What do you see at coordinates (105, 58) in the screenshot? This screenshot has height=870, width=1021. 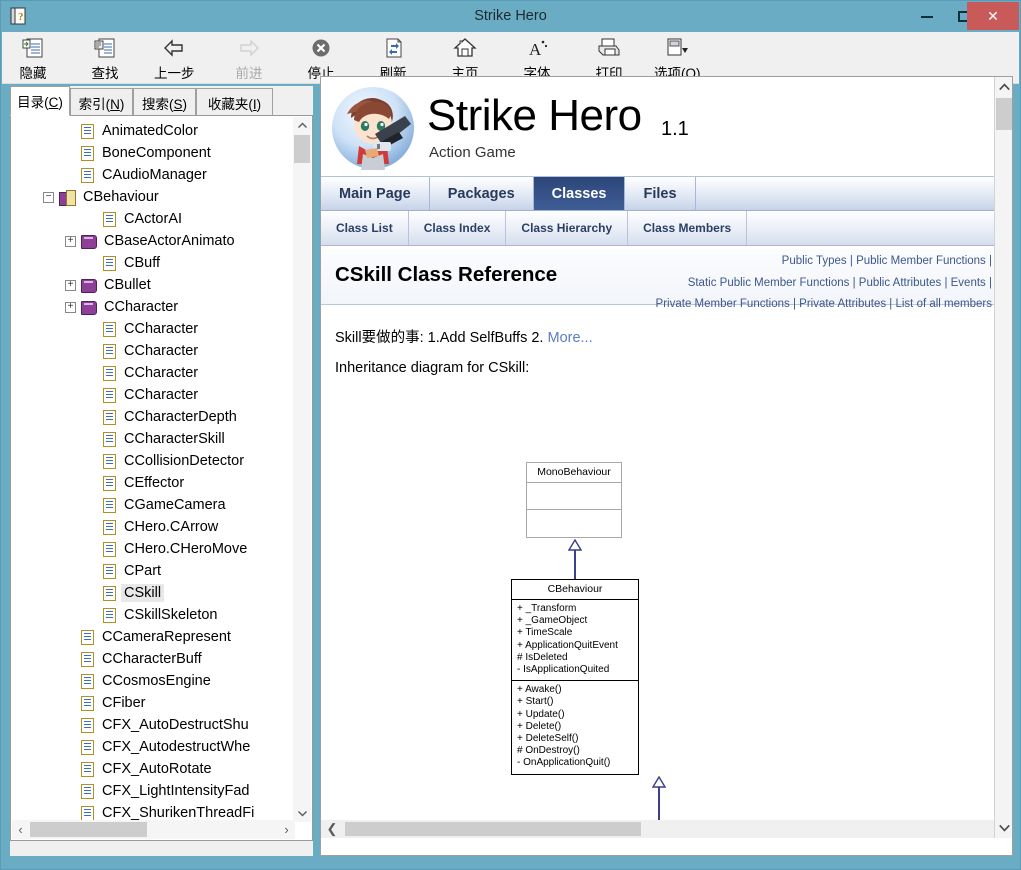 I see `toolbar-button-find: 查找` at bounding box center [105, 58].